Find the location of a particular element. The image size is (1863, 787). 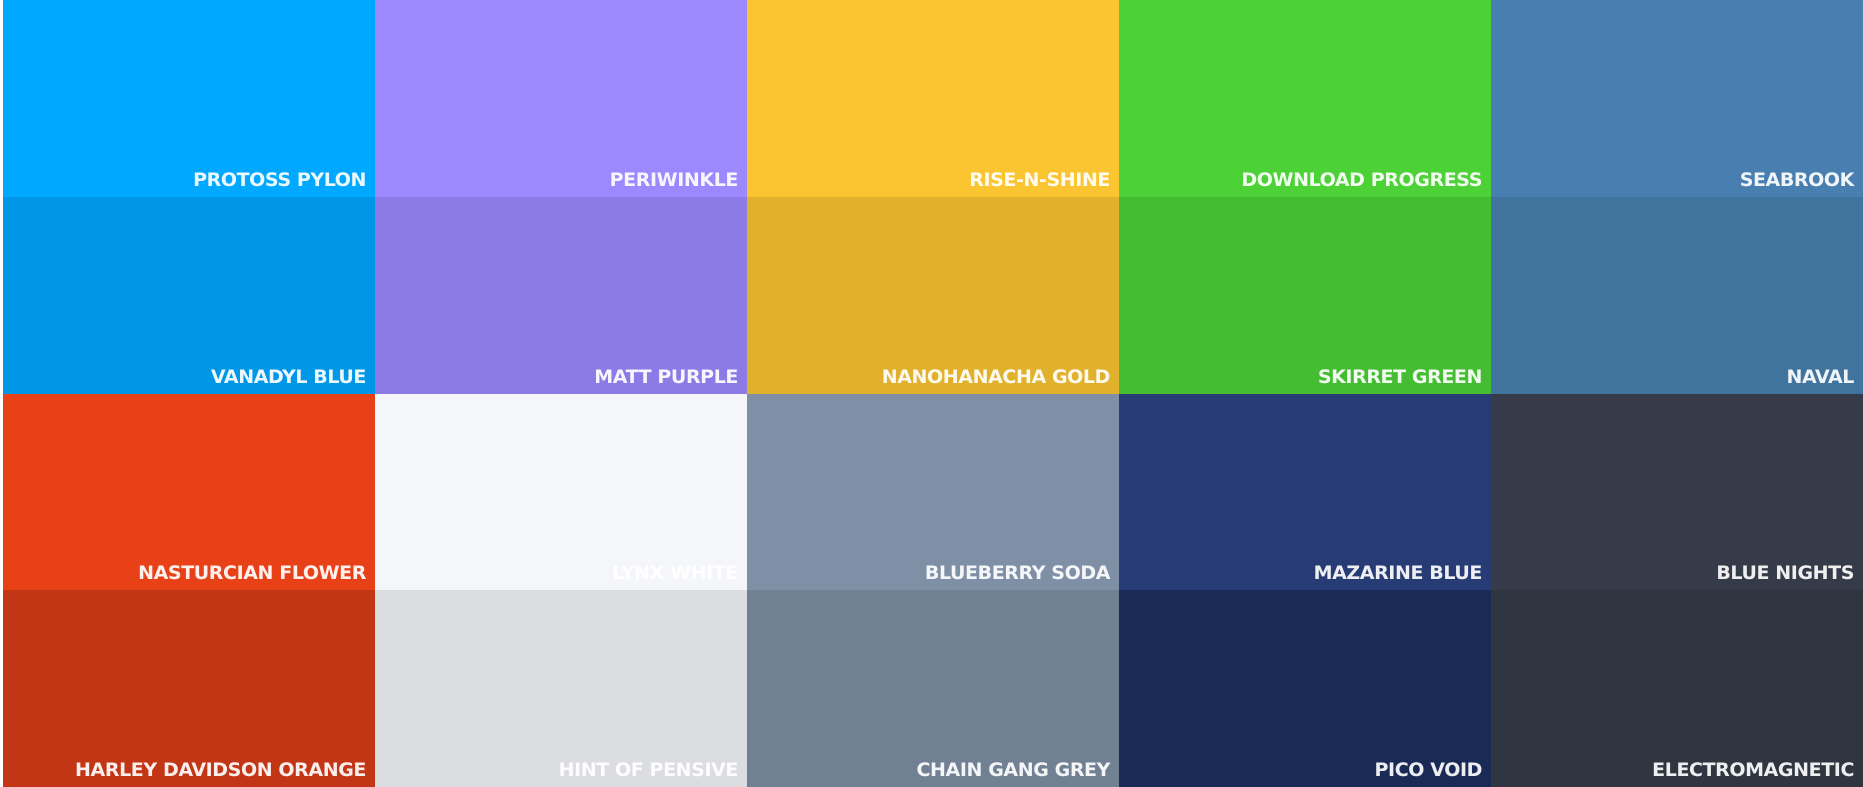

swatch-label: MATT PURPLE is located at coordinates (666, 376).